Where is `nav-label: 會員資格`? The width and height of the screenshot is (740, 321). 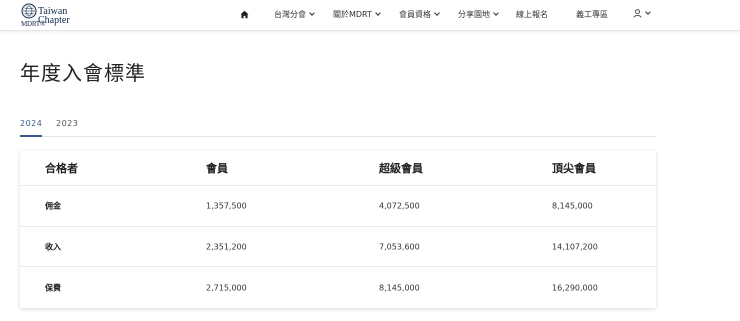
nav-label: 會員資格 is located at coordinates (415, 14).